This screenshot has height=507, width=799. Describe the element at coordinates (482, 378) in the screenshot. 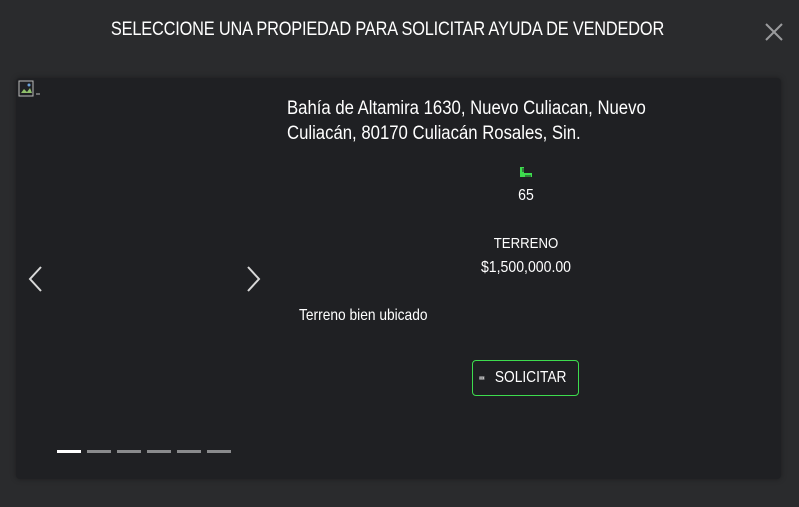

I see `ticket-icon` at that location.